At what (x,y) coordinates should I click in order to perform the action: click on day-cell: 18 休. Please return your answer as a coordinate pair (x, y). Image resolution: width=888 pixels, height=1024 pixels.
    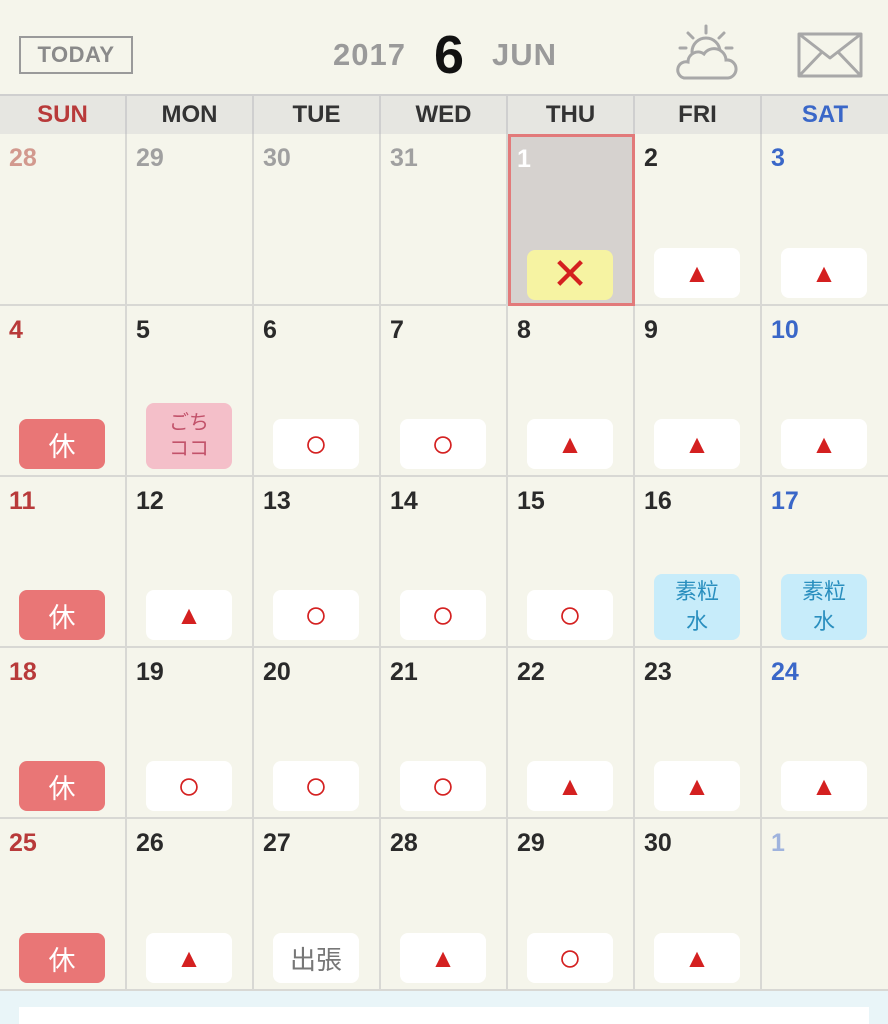
    Looking at the image, I should click on (63, 733).